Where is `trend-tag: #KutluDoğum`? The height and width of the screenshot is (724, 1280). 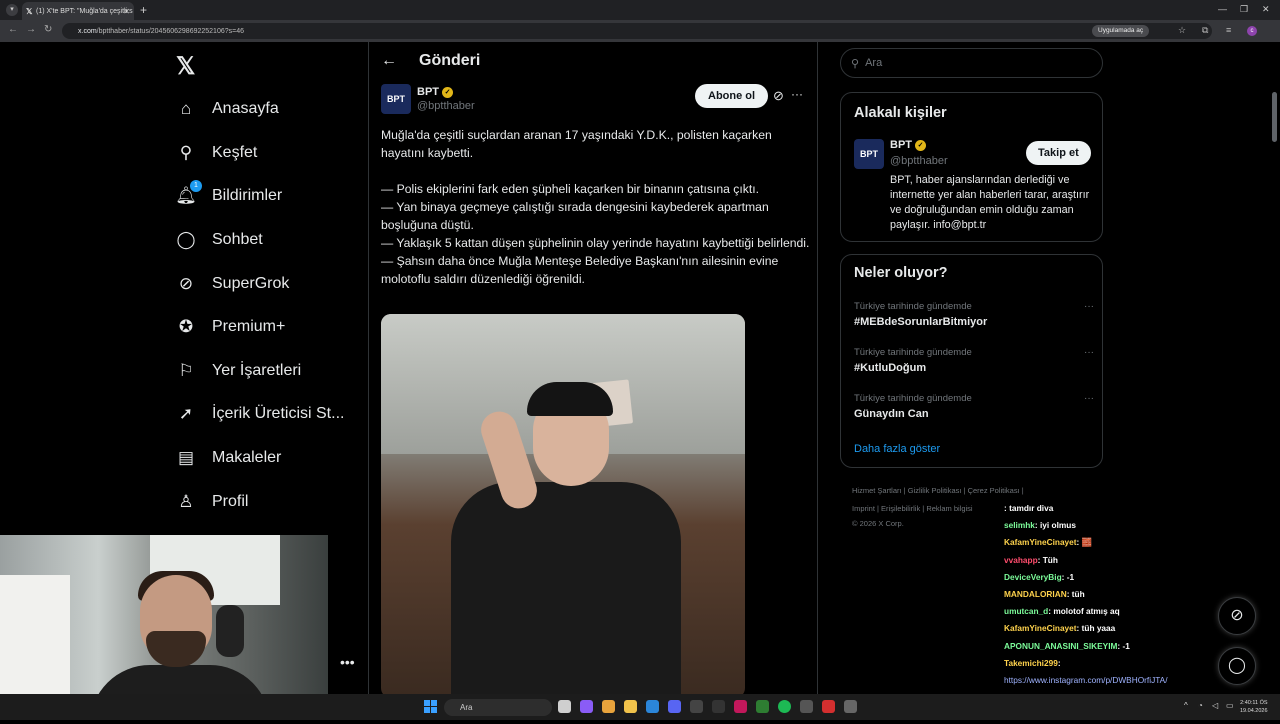 trend-tag: #KutluDoğum is located at coordinates (890, 368).